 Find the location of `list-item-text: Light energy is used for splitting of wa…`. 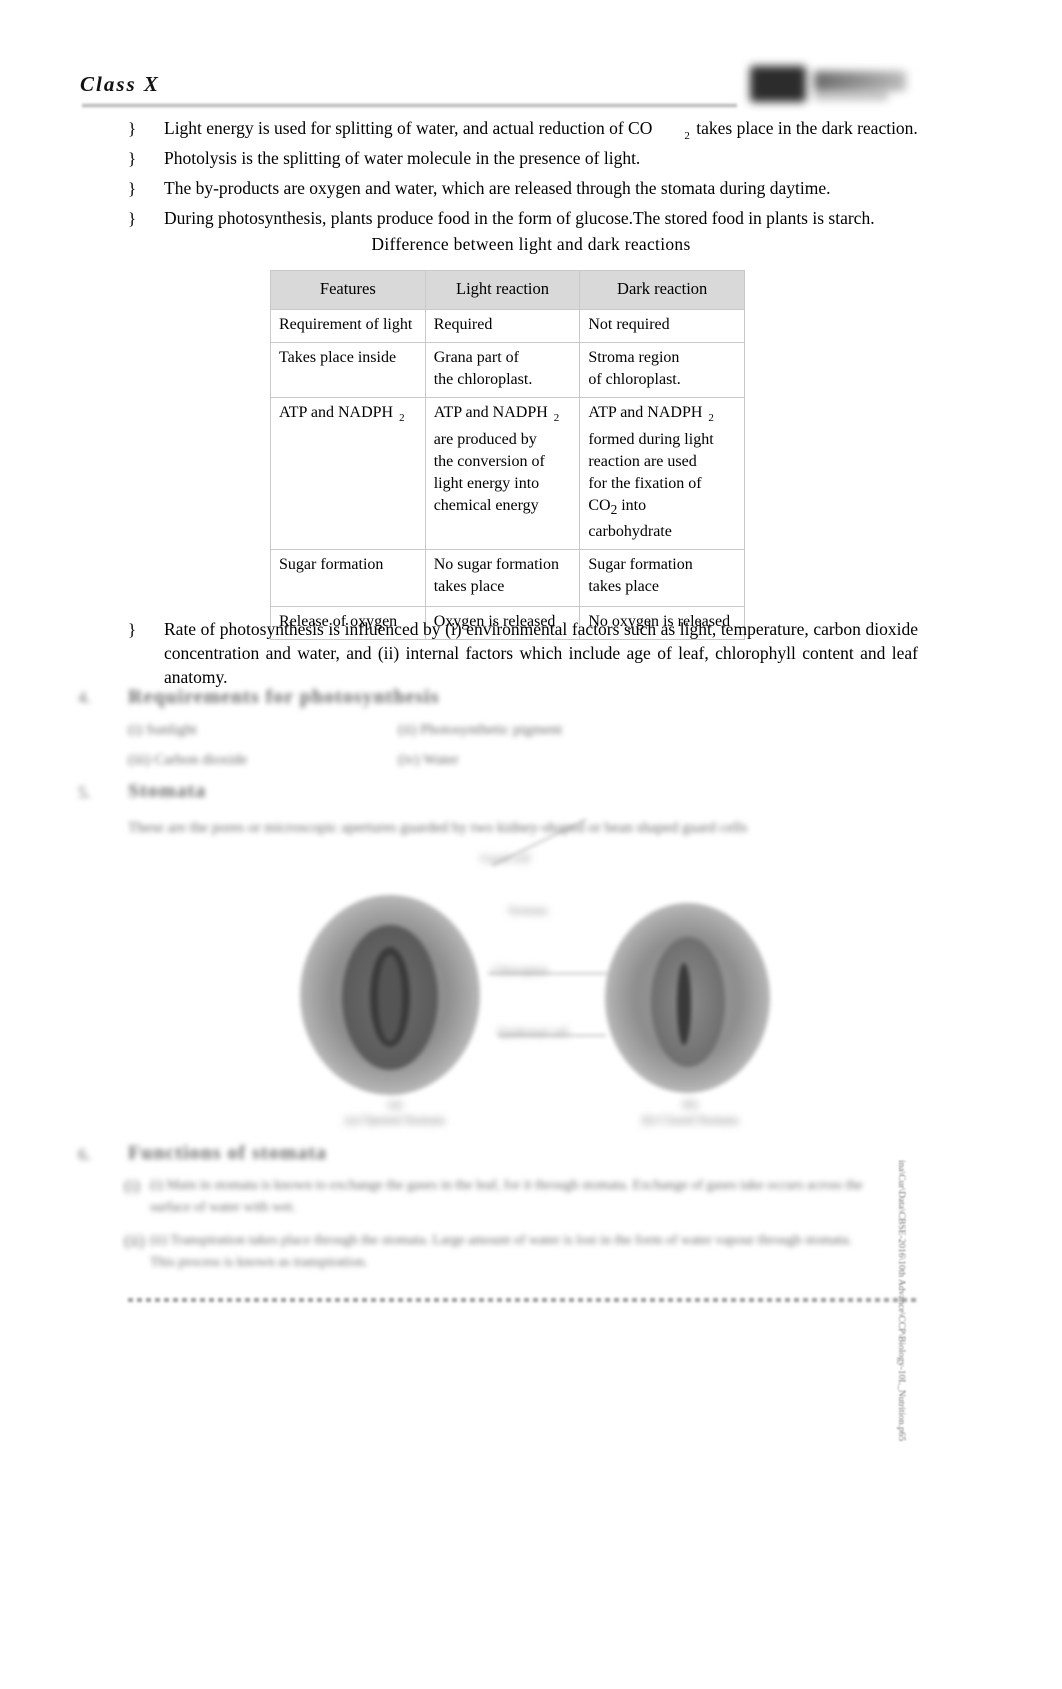

list-item-text: Light energy is used for splitting of wa… is located at coordinates (541, 132).